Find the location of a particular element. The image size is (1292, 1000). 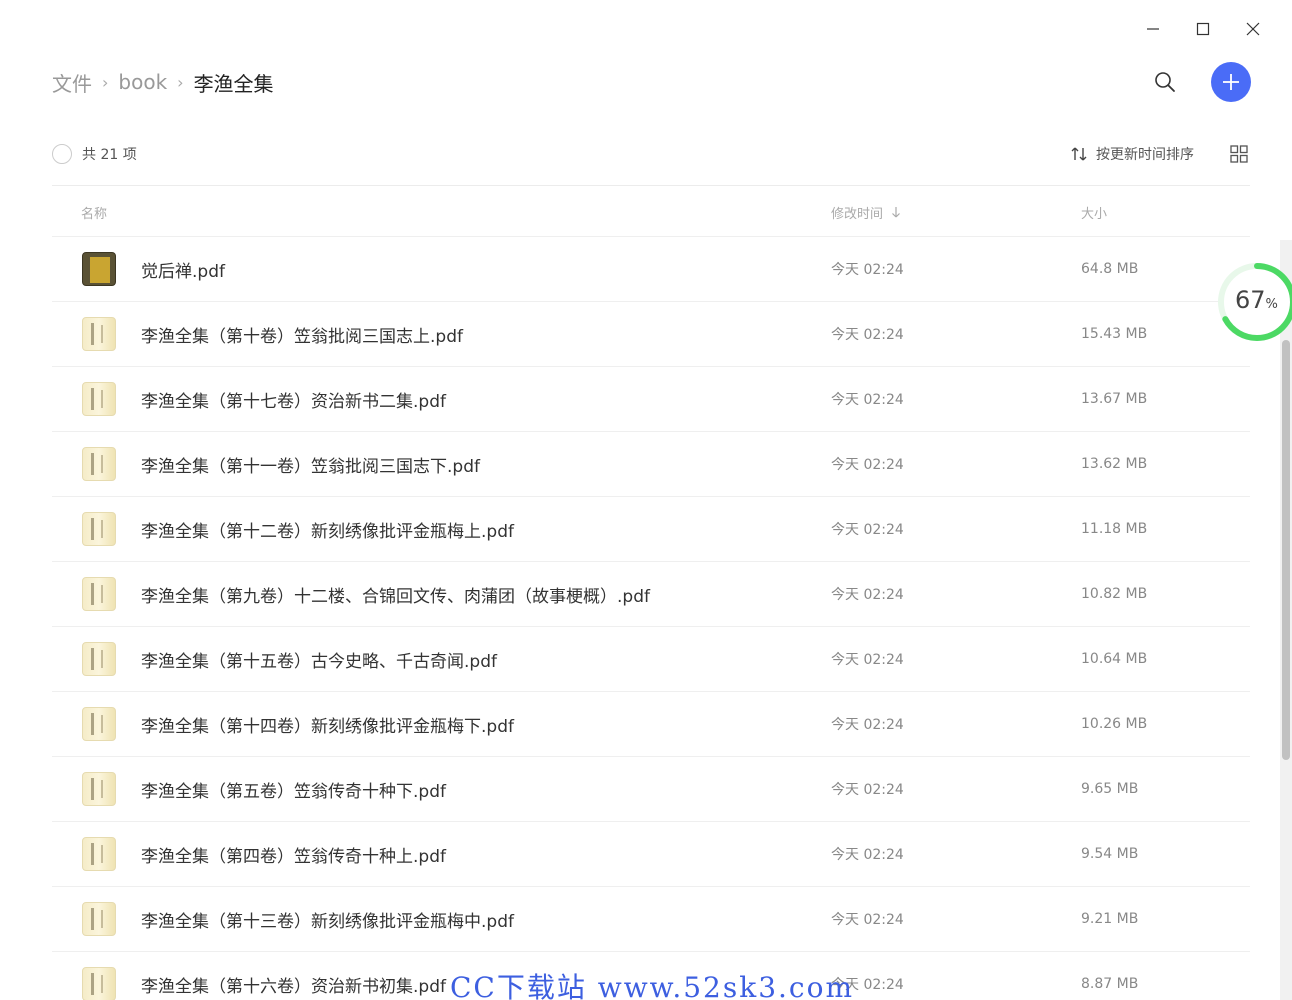

file-name: 李渔全集（第十一卷）笠翁批阅三国志下.pdf is located at coordinates (310, 466).